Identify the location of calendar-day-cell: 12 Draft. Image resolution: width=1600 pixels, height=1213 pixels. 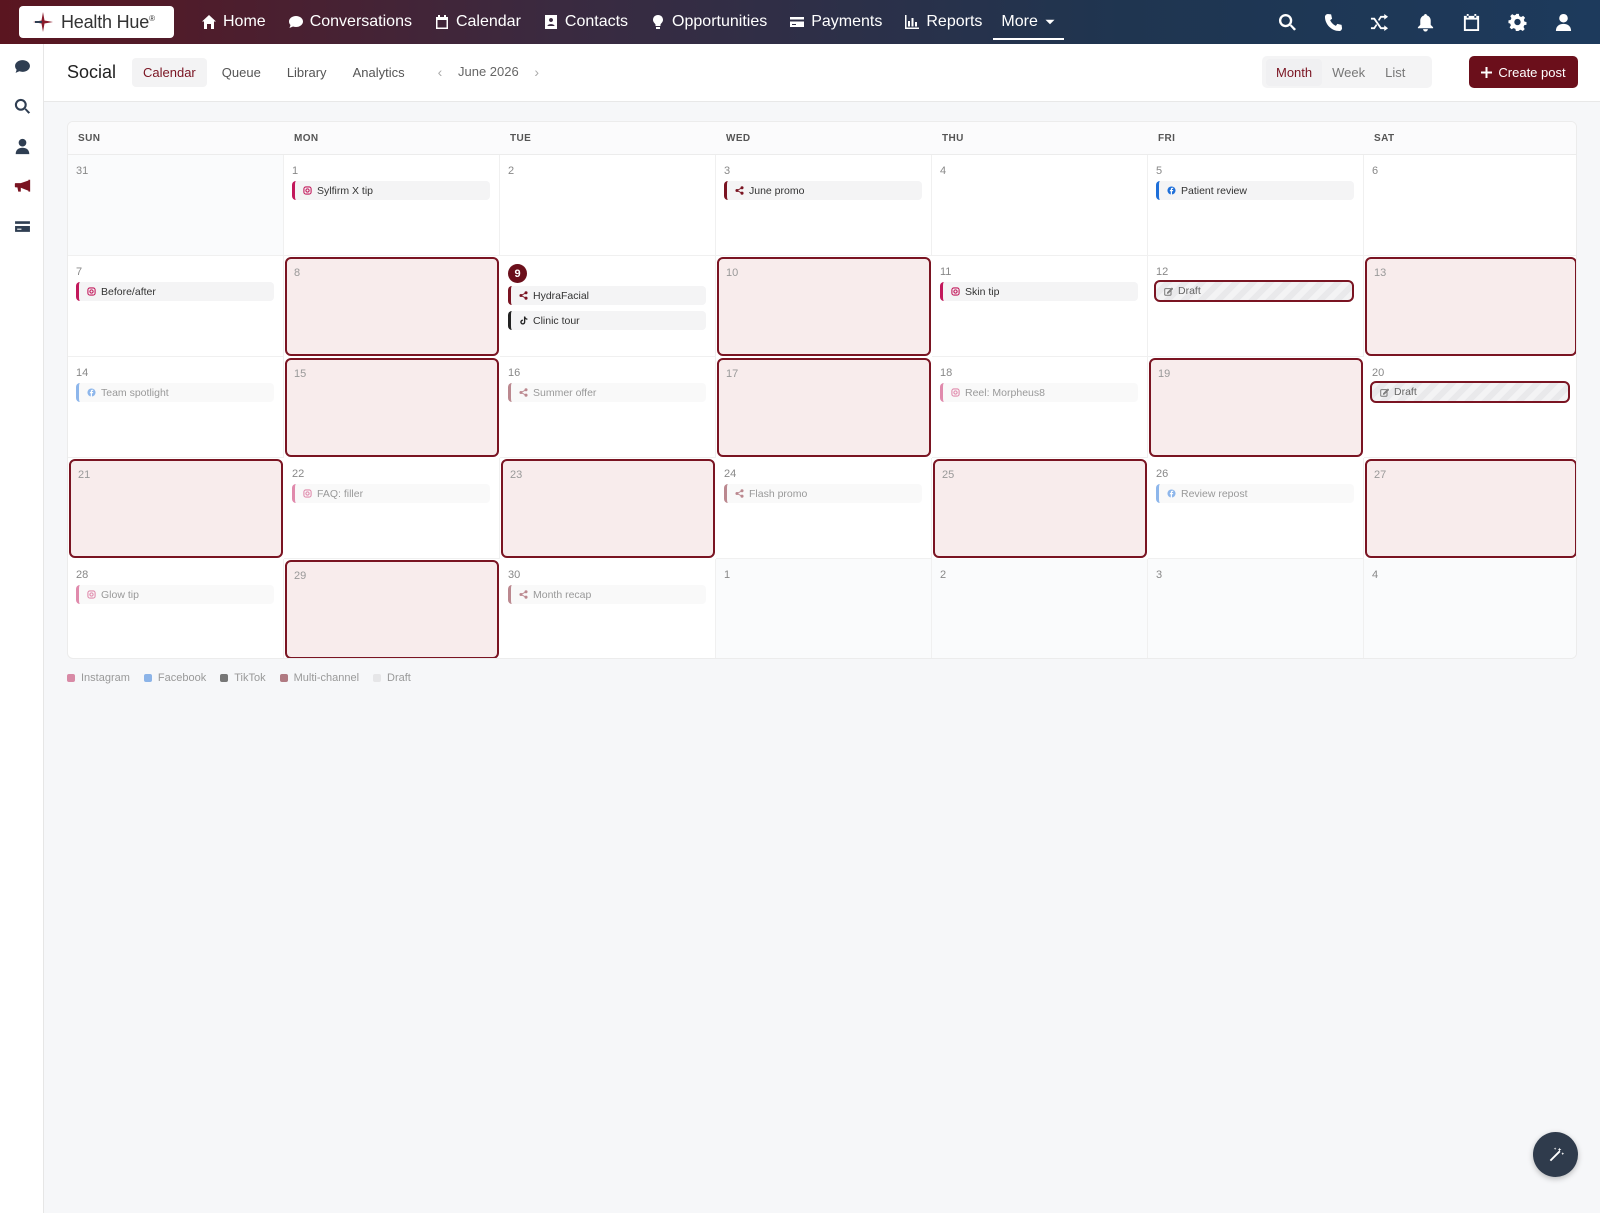
(1256, 306).